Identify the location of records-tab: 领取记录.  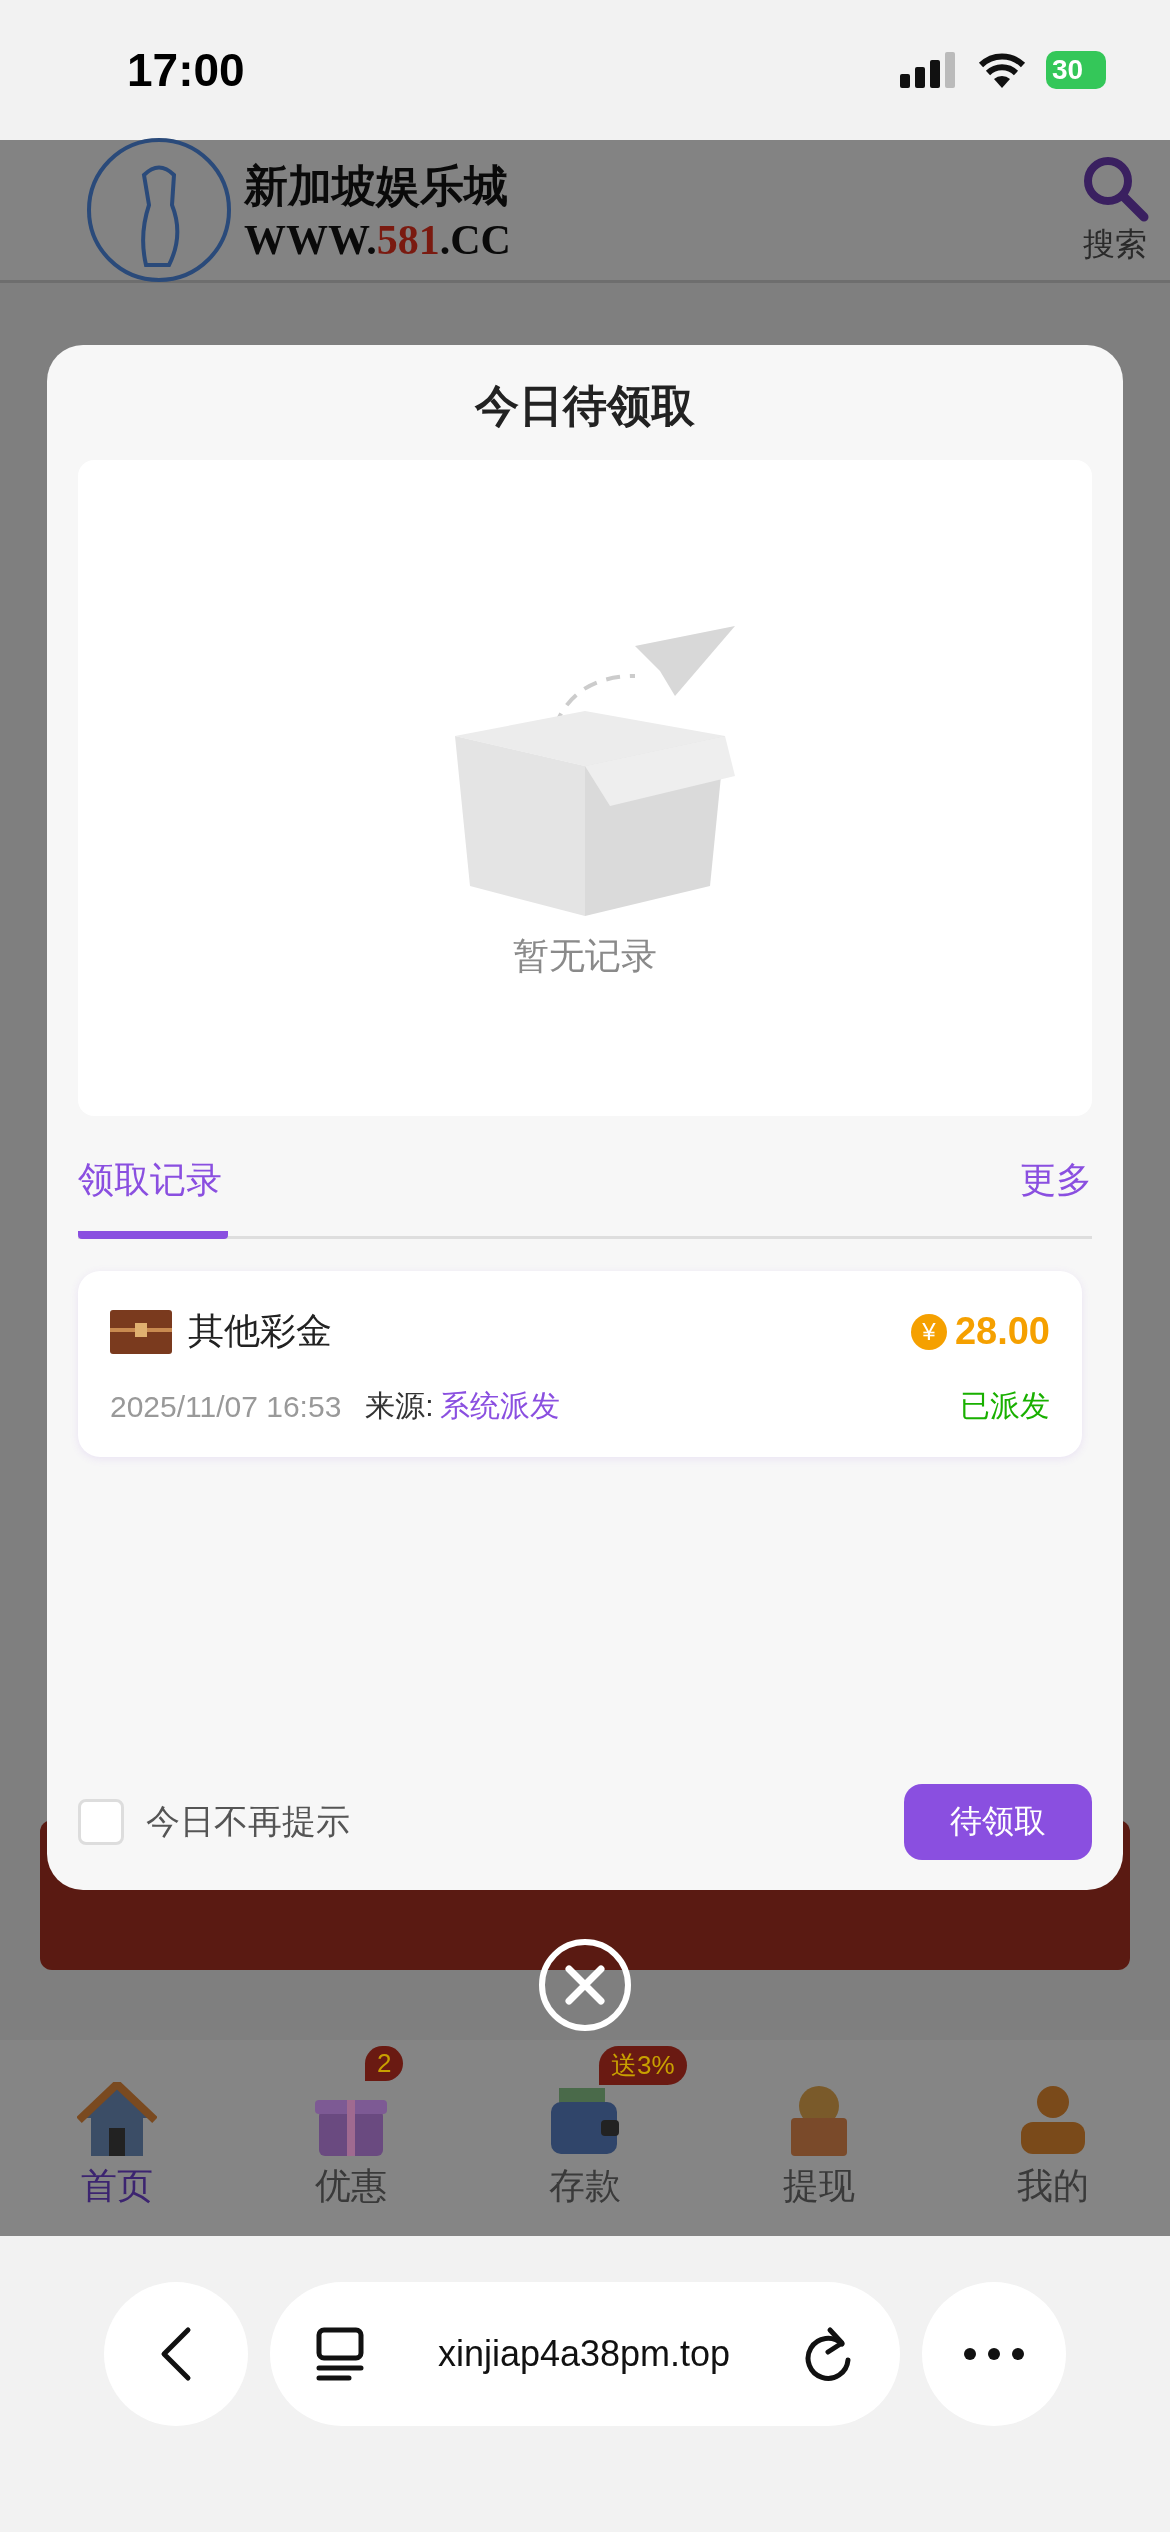
(153, 1197).